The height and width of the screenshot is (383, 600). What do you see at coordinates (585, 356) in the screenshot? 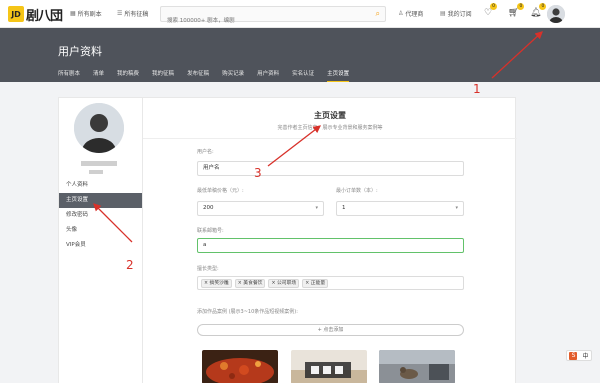
I see `ime-lang: 中` at bounding box center [585, 356].